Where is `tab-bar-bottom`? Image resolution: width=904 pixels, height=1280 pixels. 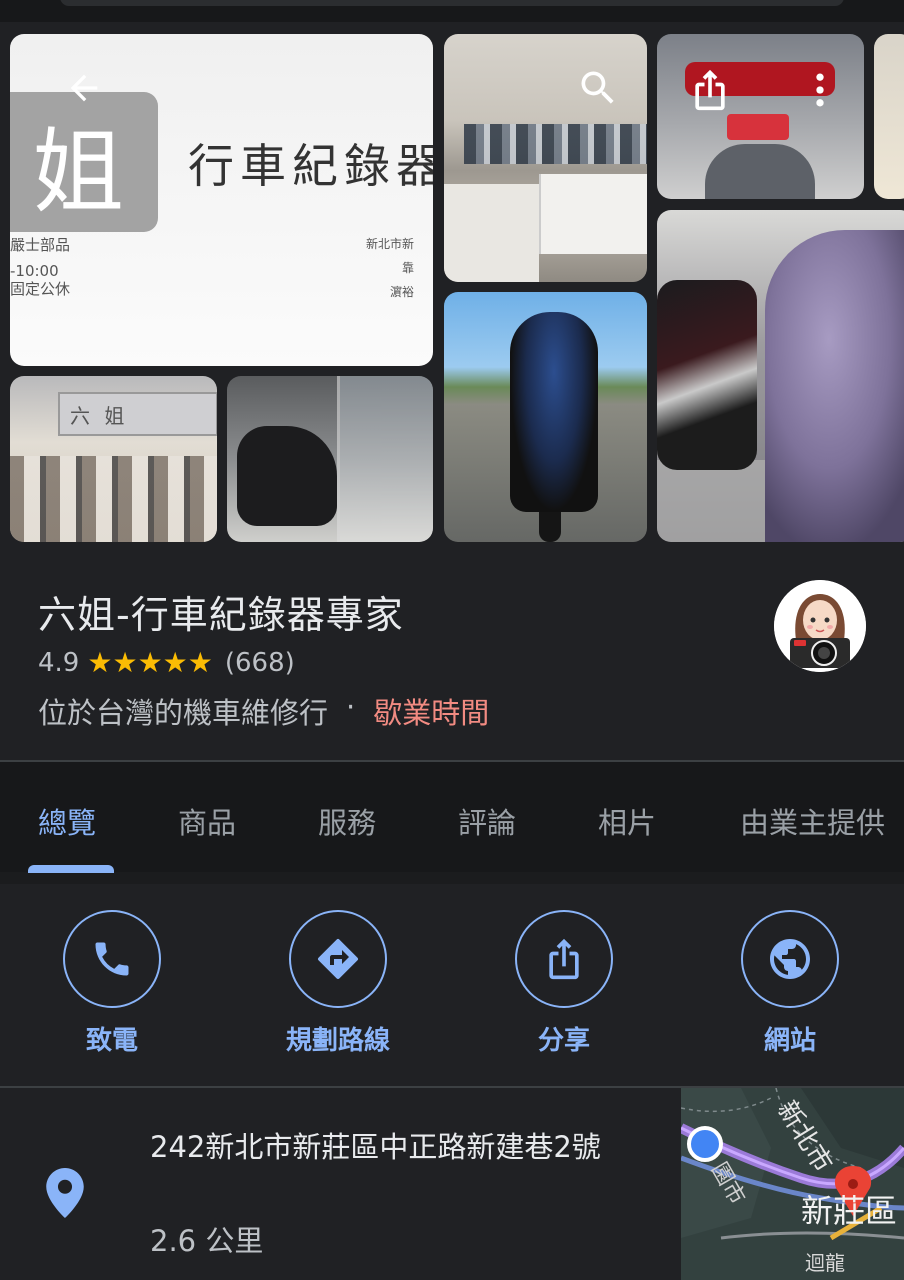
tab-bar-bottom is located at coordinates (452, 878).